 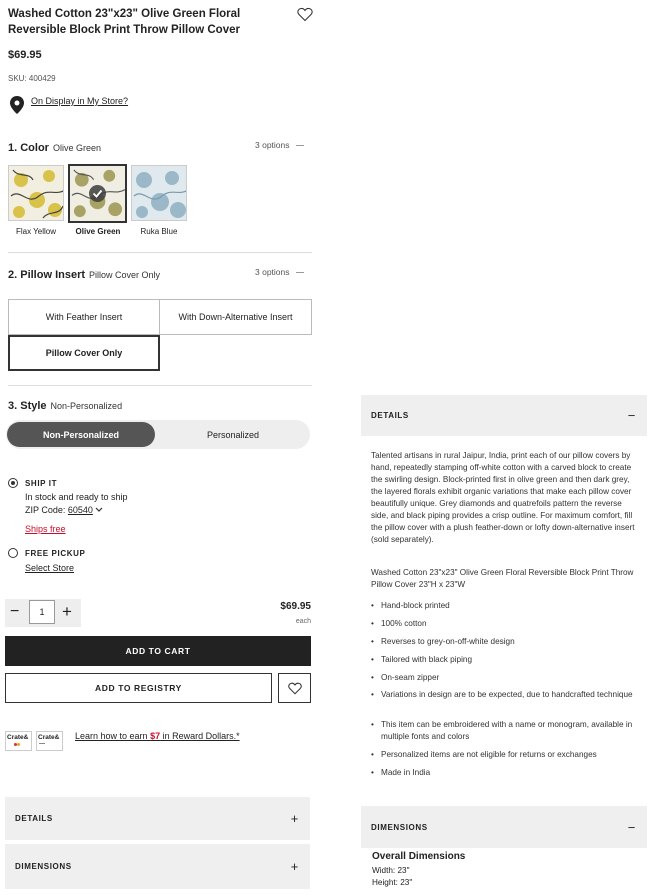 What do you see at coordinates (159, 231) in the screenshot?
I see `swatch-label-ruka-blue: Ruka Blue` at bounding box center [159, 231].